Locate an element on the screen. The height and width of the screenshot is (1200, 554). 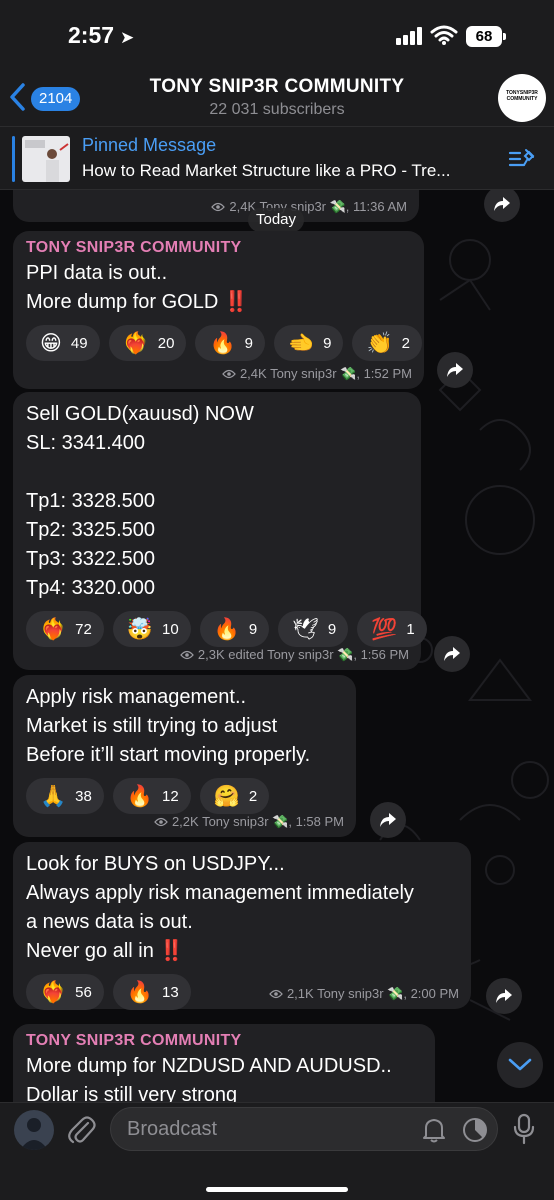
message-text-line: SL: 3341.400 is located at coordinates (85, 443).